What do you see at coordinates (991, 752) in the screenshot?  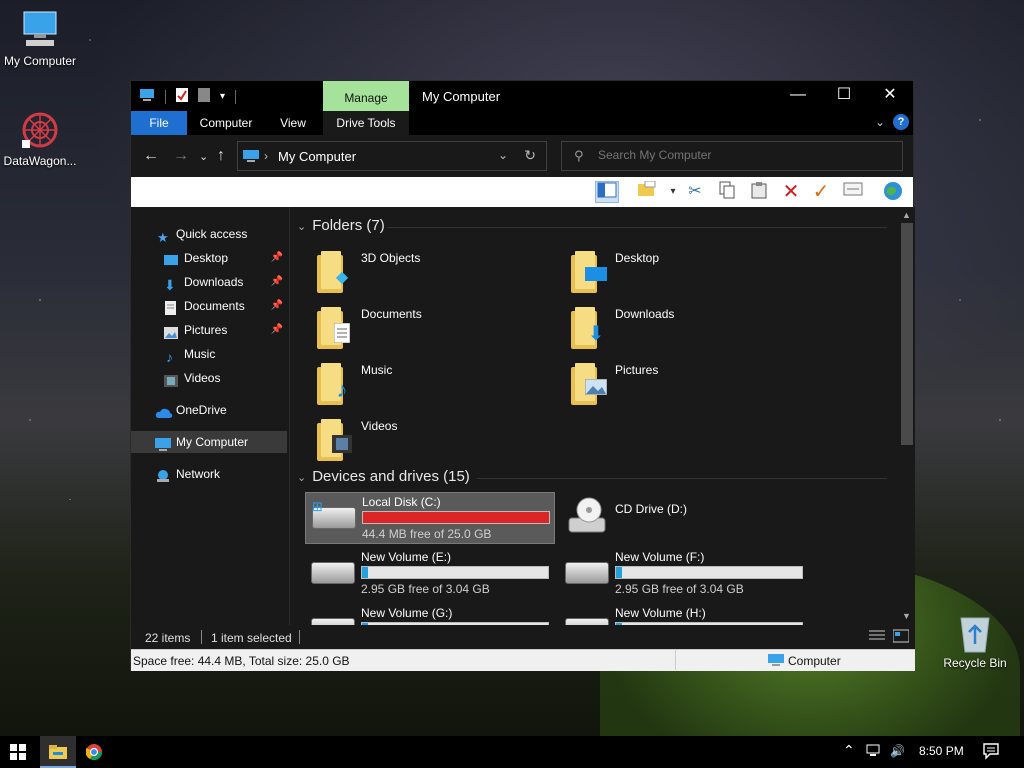 I see `notification-icon` at bounding box center [991, 752].